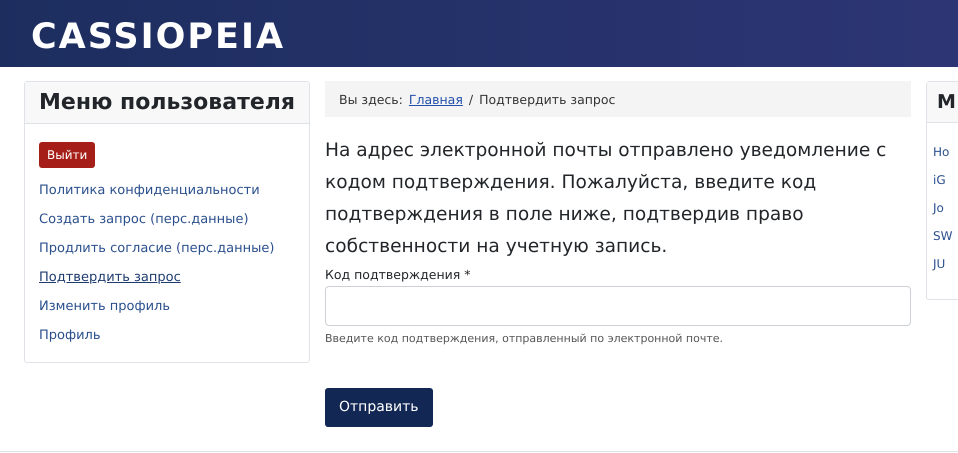 The width and height of the screenshot is (958, 453). What do you see at coordinates (67, 155) in the screenshot?
I see `logout-button: Выйти` at bounding box center [67, 155].